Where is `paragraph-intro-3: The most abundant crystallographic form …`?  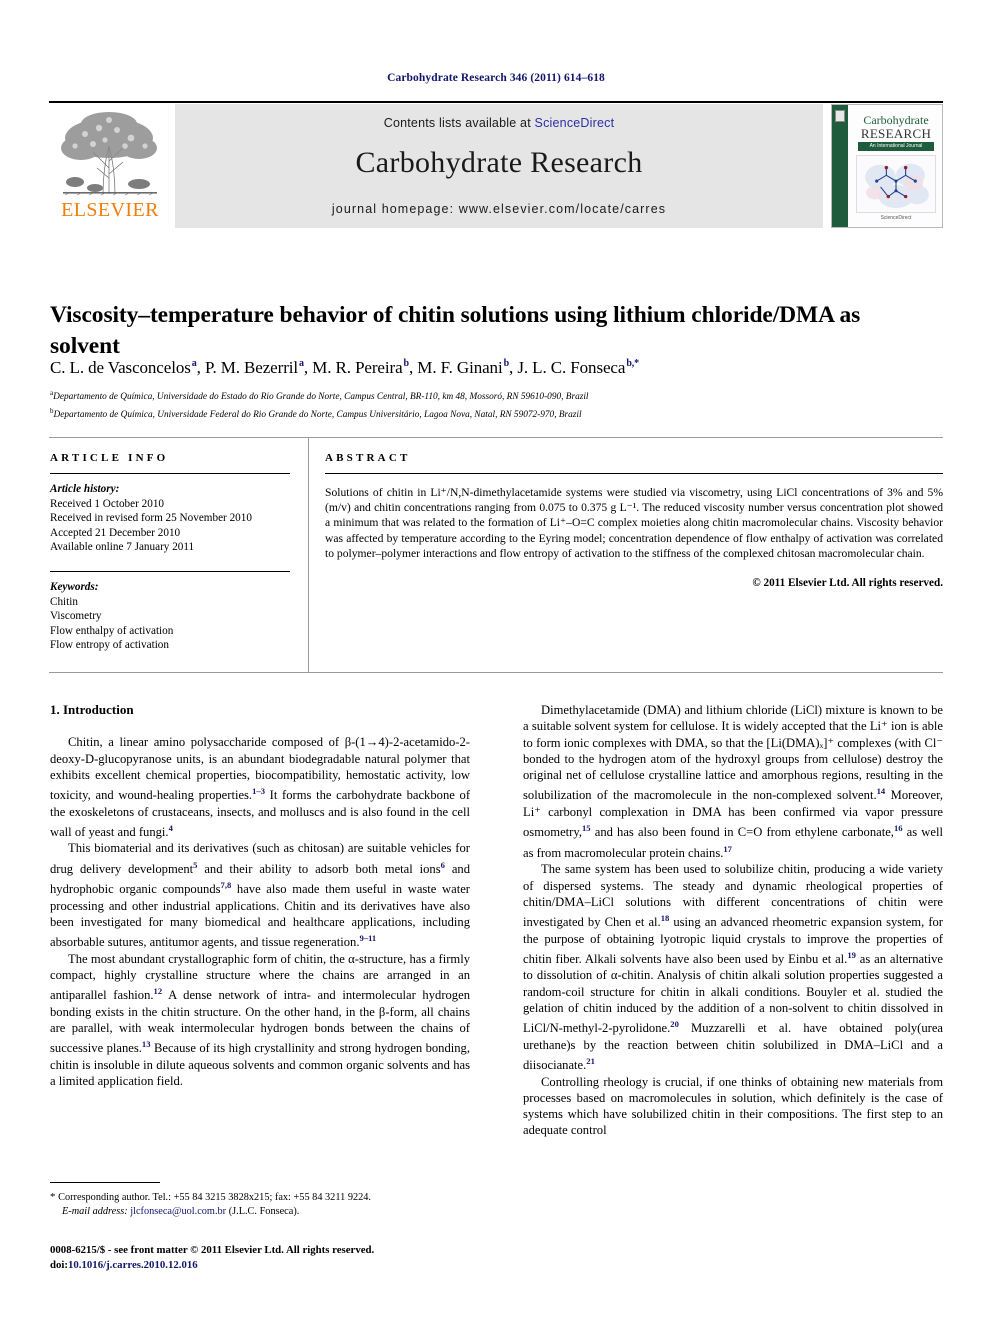
paragraph-intro-3: The most abundant crystallographic form … is located at coordinates (260, 1020).